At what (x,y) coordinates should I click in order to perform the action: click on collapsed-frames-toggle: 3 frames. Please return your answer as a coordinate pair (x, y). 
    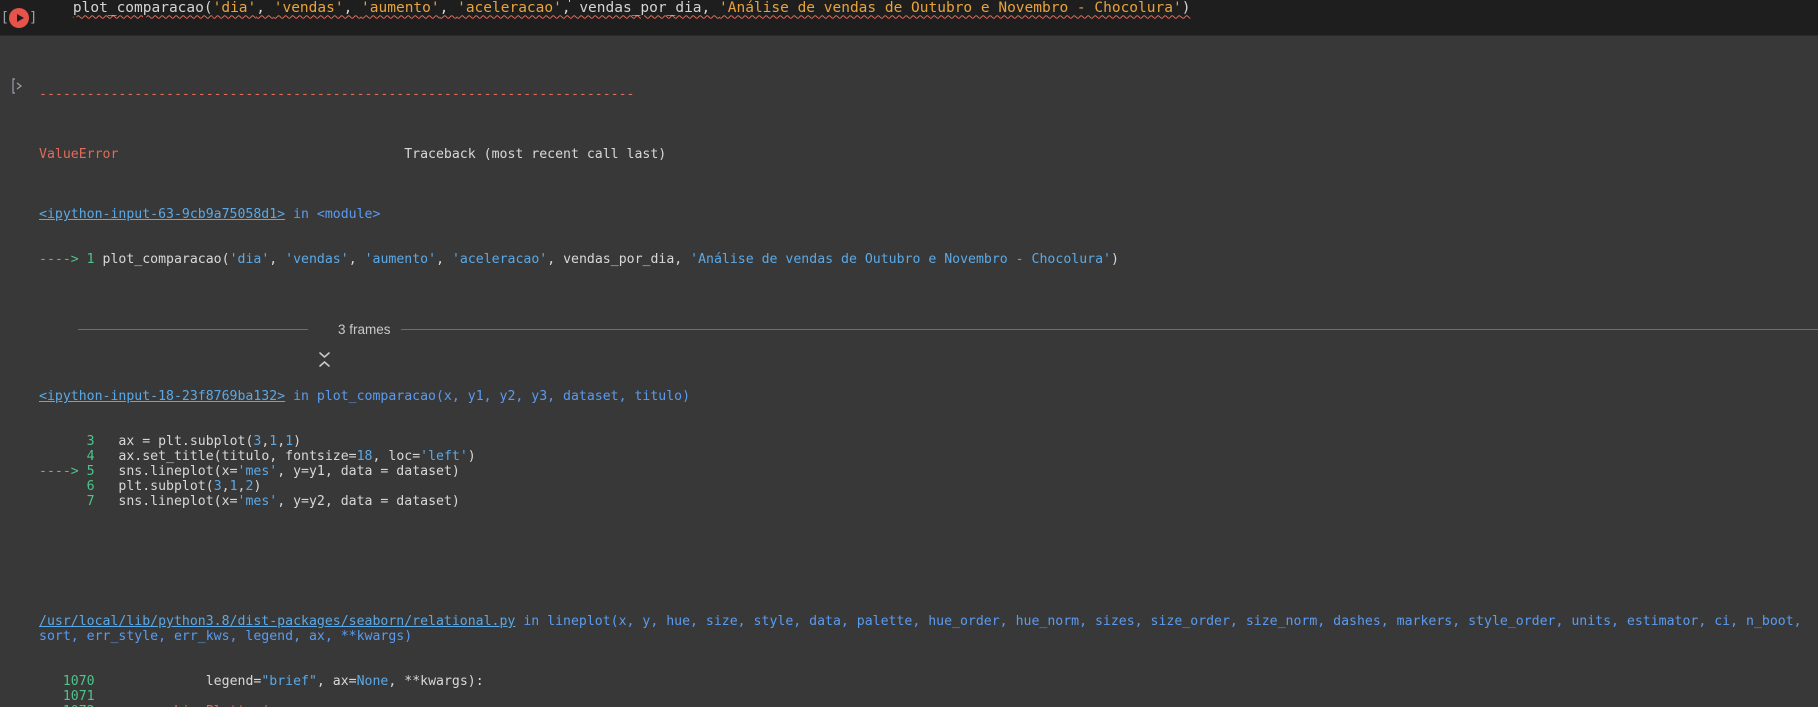
    Looking at the image, I should click on (948, 343).